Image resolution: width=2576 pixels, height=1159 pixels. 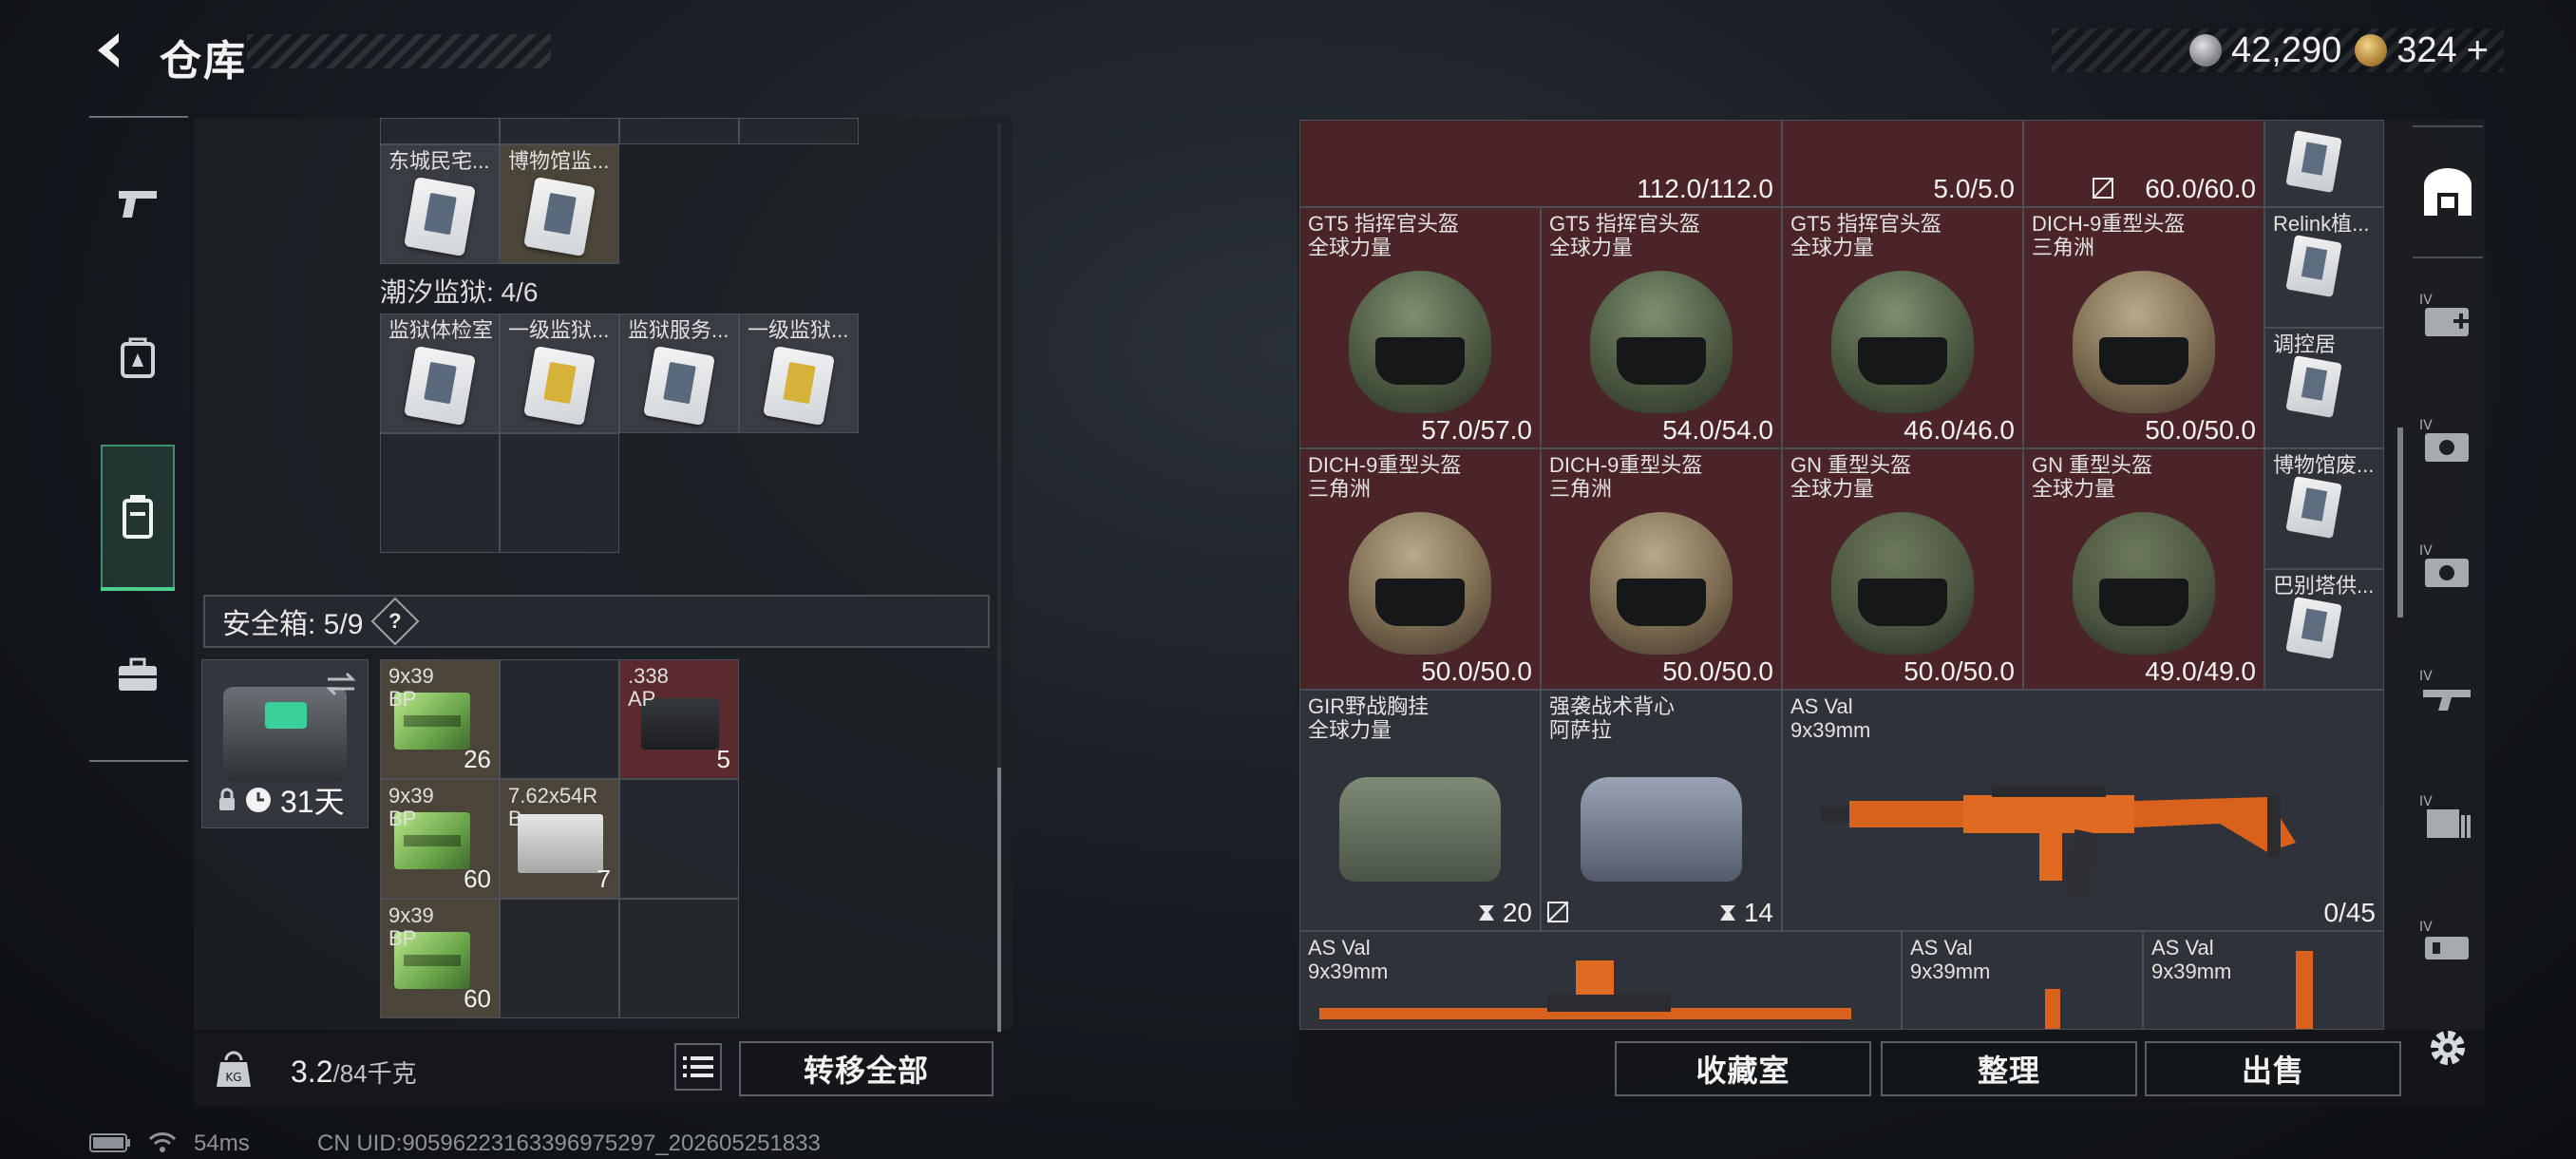 What do you see at coordinates (285, 743) in the screenshot?
I see `safebox-container: 31天` at bounding box center [285, 743].